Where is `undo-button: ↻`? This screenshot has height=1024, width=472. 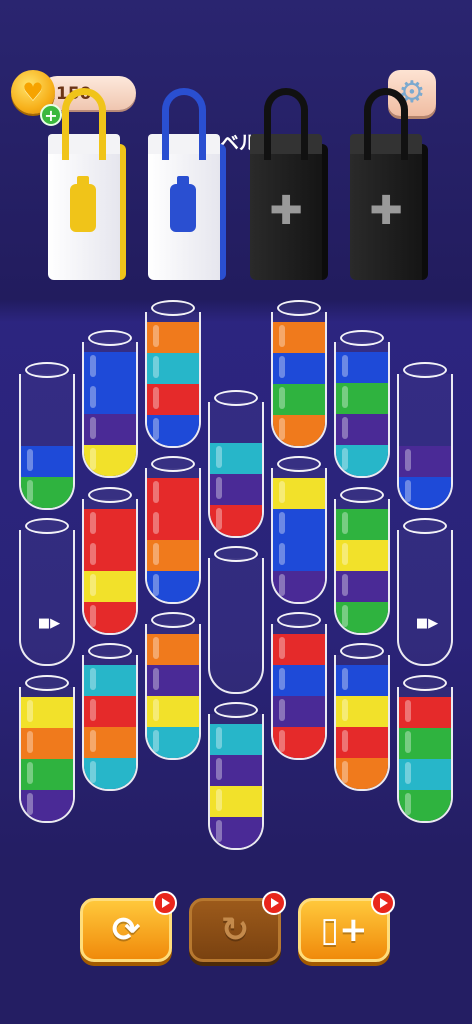 undo-button: ↻ is located at coordinates (237, 926).